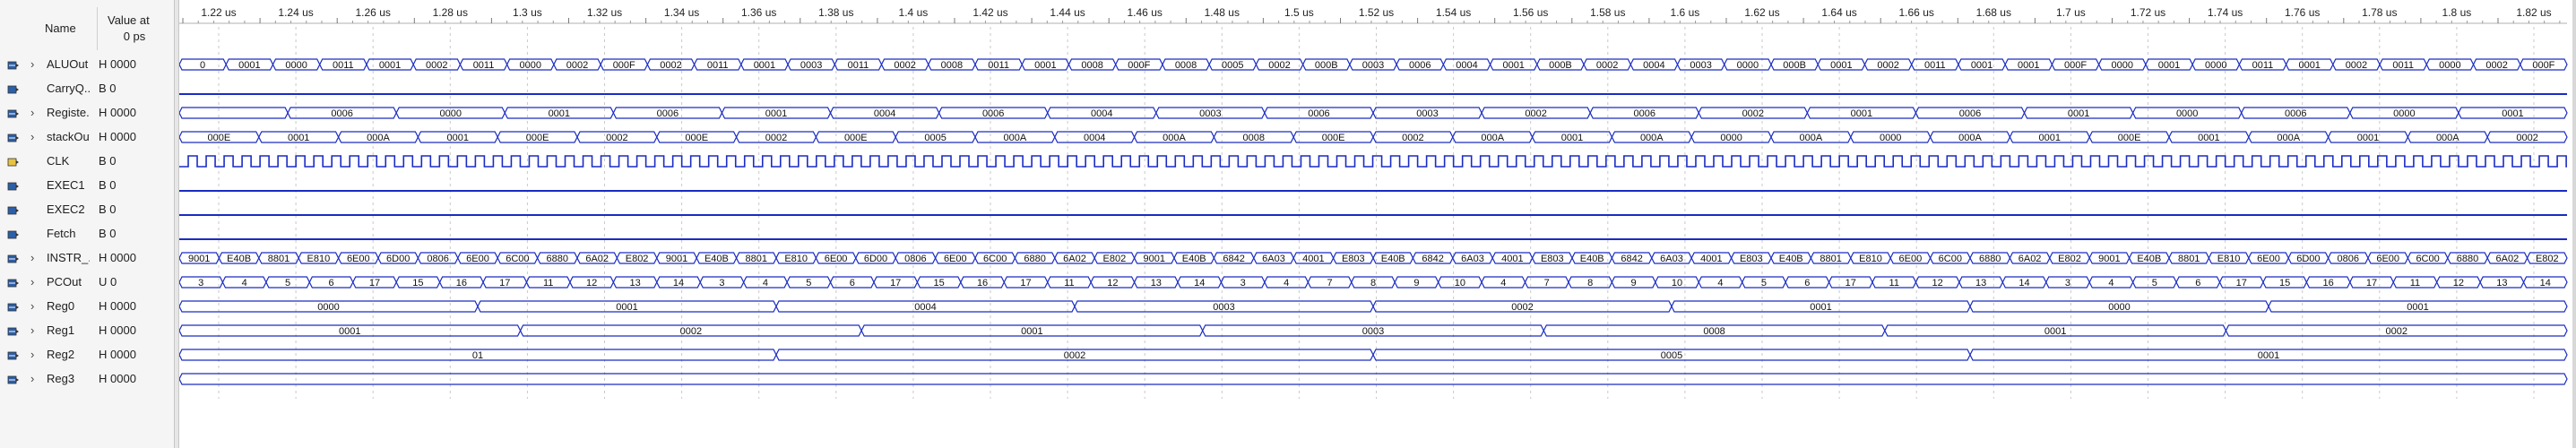 The height and width of the screenshot is (448, 2576). Describe the element at coordinates (87, 380) in the screenshot. I see `signal-row: › Reg3 H 0000` at that location.